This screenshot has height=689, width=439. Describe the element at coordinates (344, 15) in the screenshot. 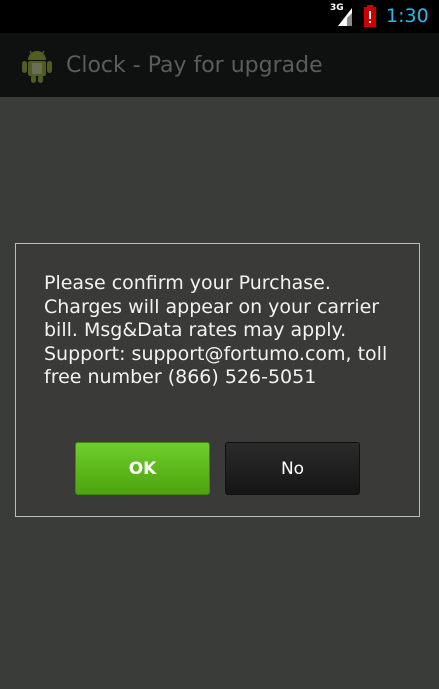

I see `signal-icon: 3G` at that location.